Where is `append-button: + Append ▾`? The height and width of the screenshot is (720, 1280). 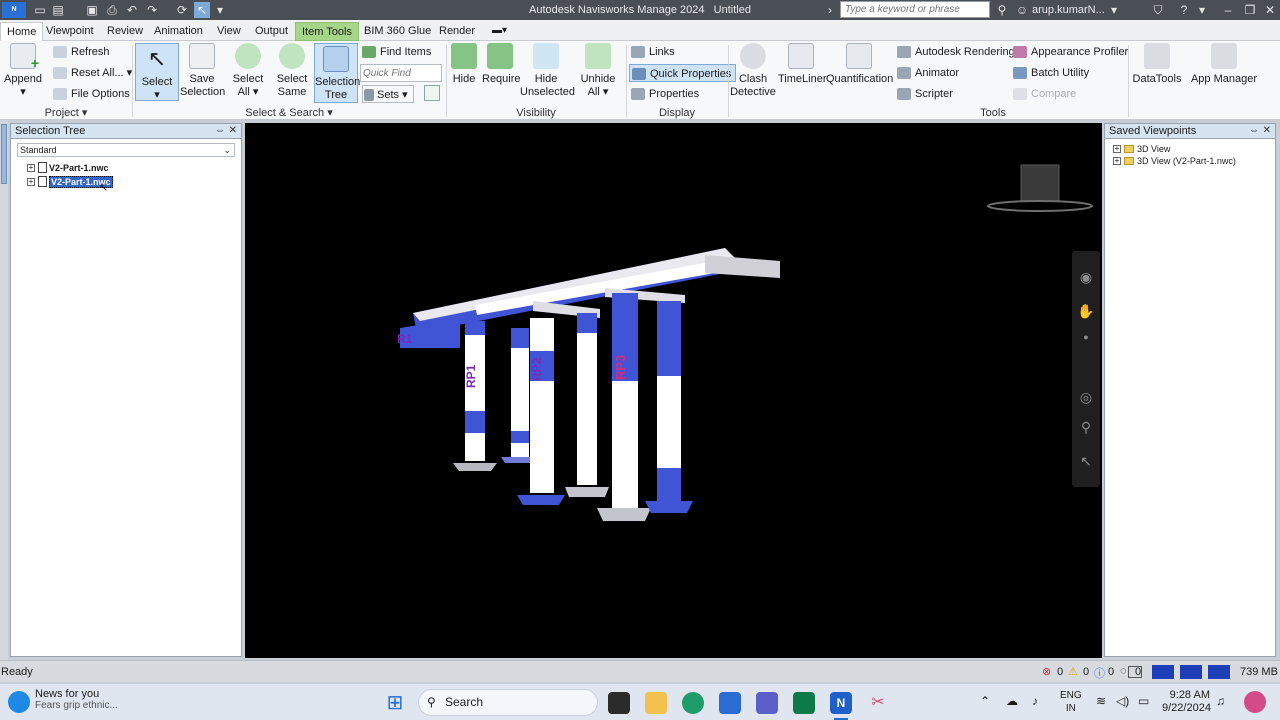
append-button: + Append ▾ is located at coordinates (23, 71).